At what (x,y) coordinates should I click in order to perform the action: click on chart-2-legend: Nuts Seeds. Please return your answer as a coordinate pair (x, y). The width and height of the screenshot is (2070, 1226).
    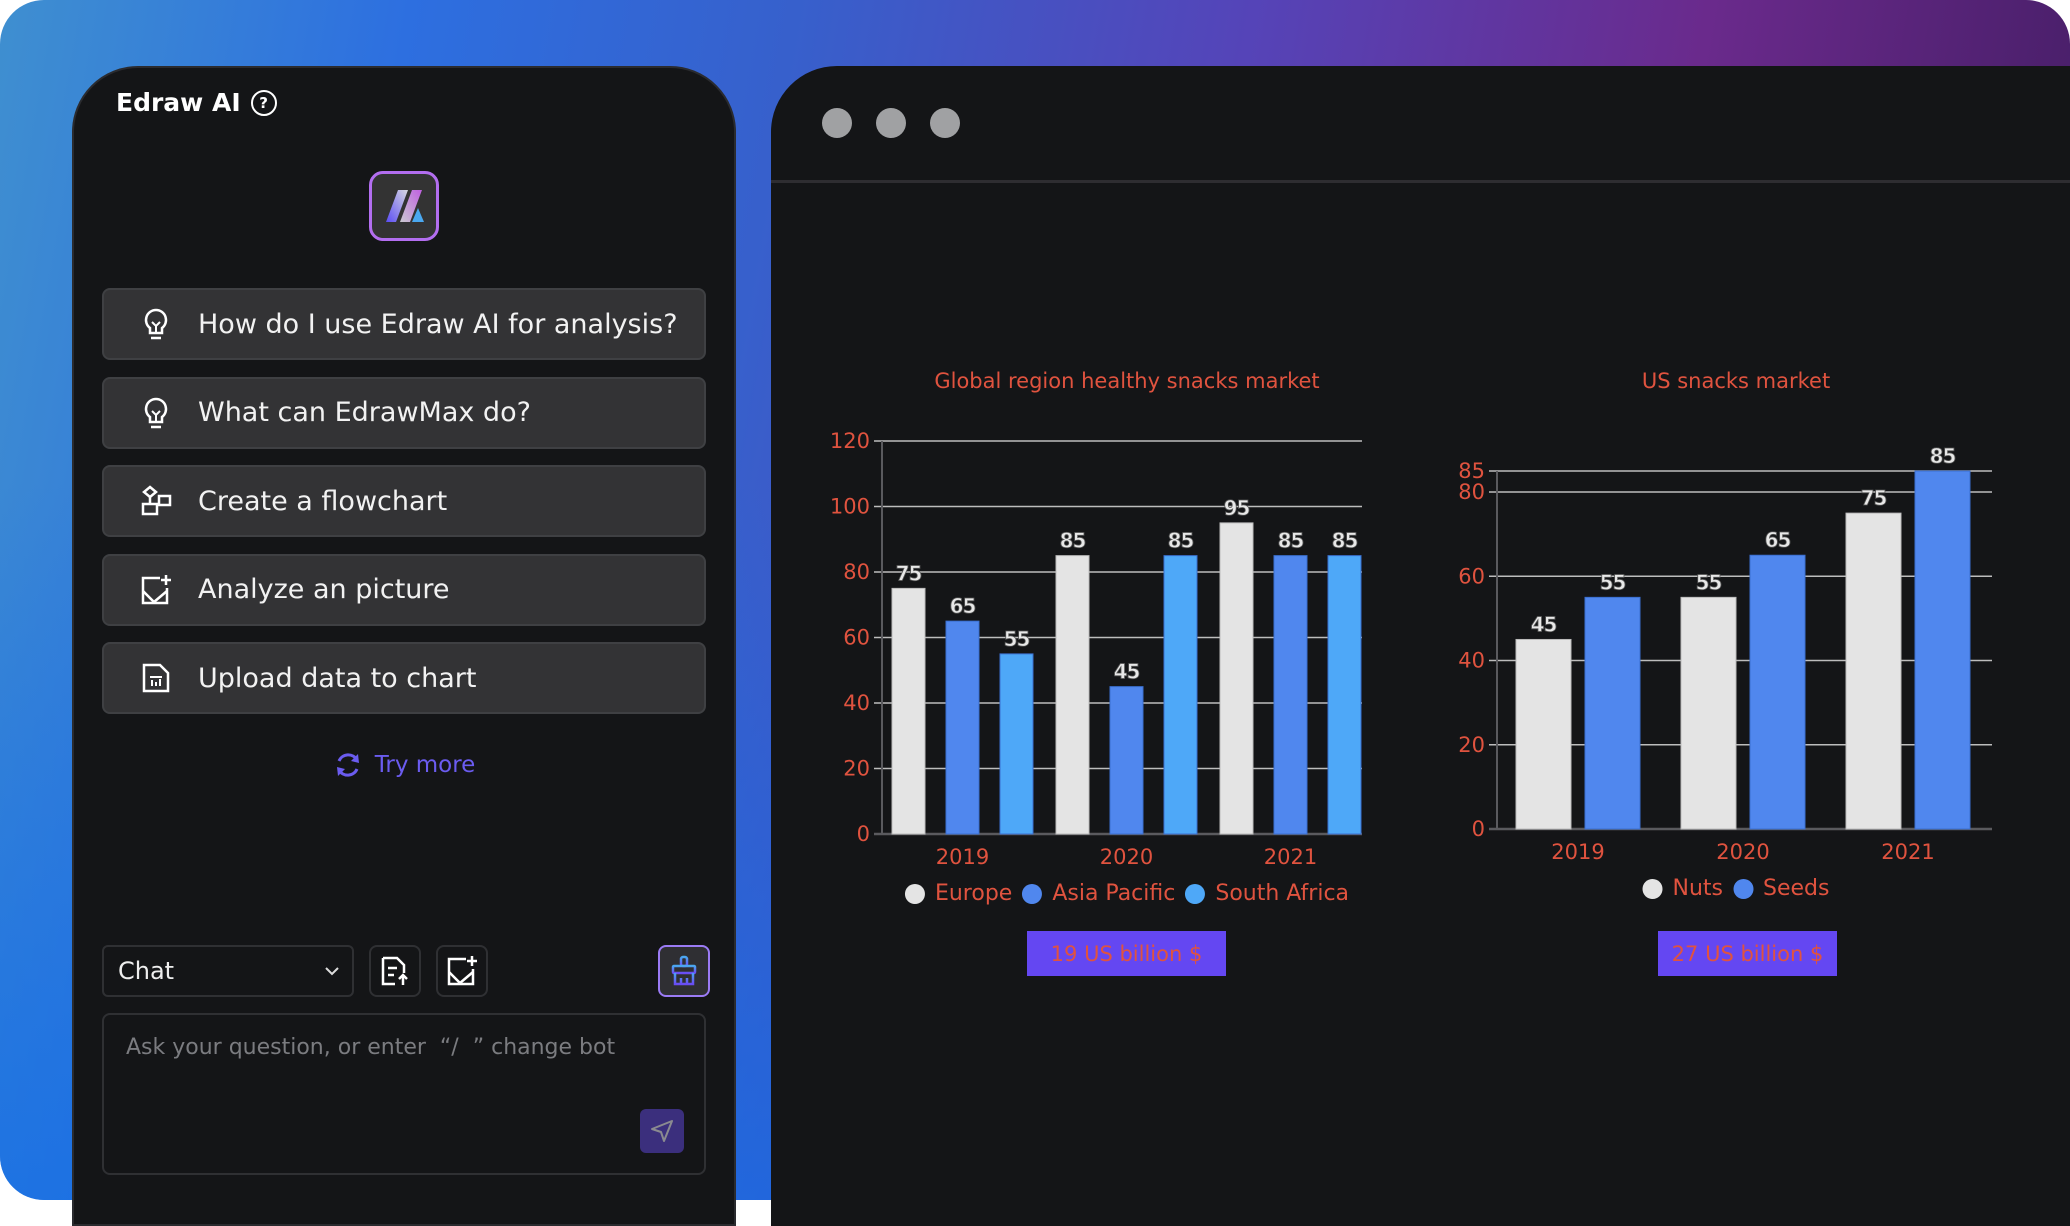
    Looking at the image, I should click on (1735, 888).